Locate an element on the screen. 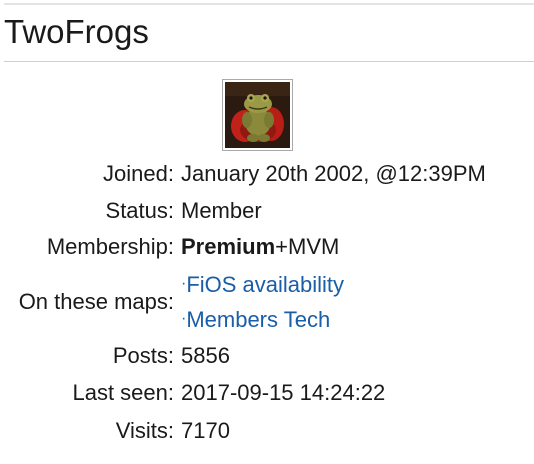 This screenshot has height=464, width=534. map-link-label: Members Tech is located at coordinates (258, 319).